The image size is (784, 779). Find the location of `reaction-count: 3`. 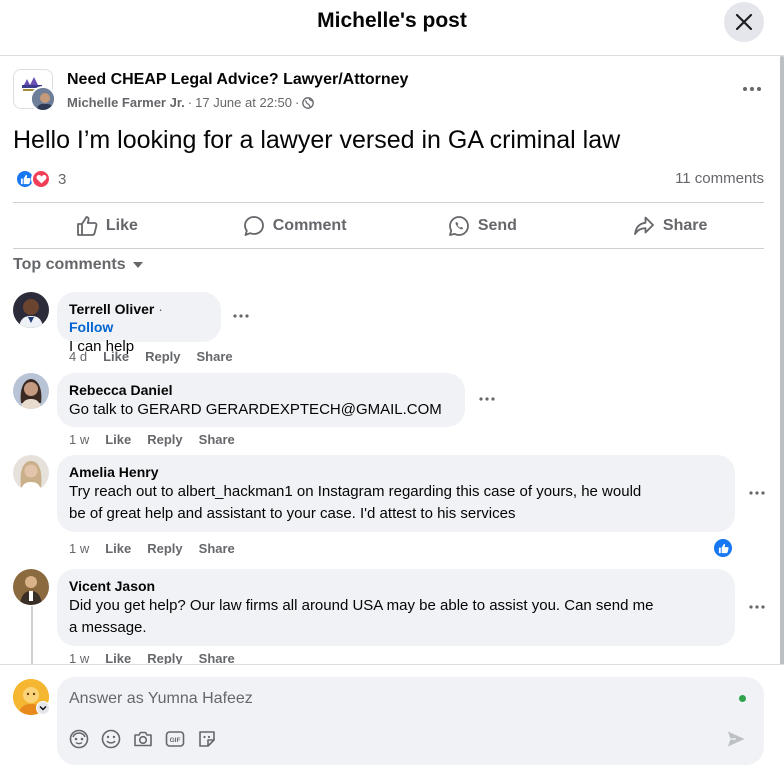

reaction-count: 3 is located at coordinates (62, 179).